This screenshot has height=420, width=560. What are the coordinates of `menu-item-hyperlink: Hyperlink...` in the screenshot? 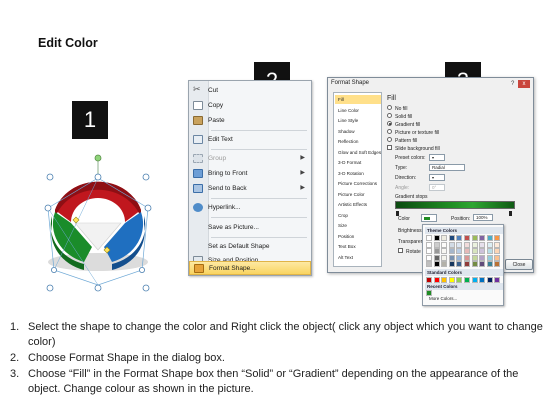 It's located at (250, 207).